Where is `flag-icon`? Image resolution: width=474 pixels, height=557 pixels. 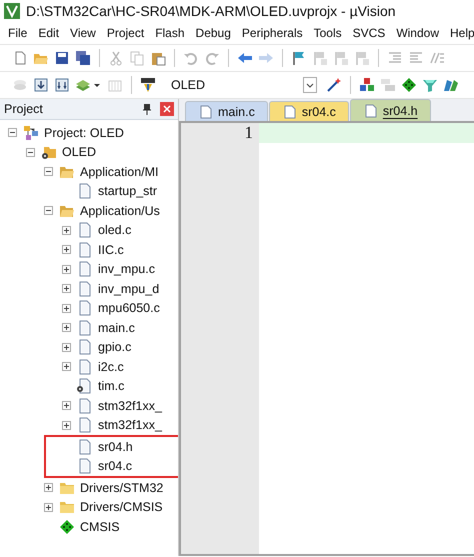 flag-icon is located at coordinates (299, 58).